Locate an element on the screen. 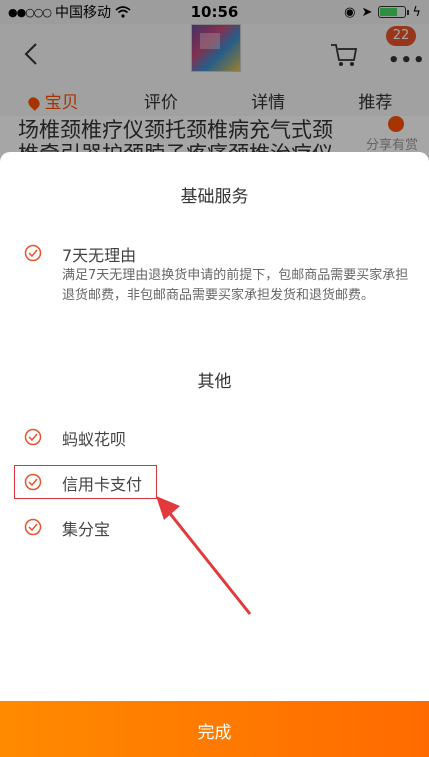 This screenshot has width=429, height=757. other-item-jifenbao: 集分宝 is located at coordinates (86, 529).